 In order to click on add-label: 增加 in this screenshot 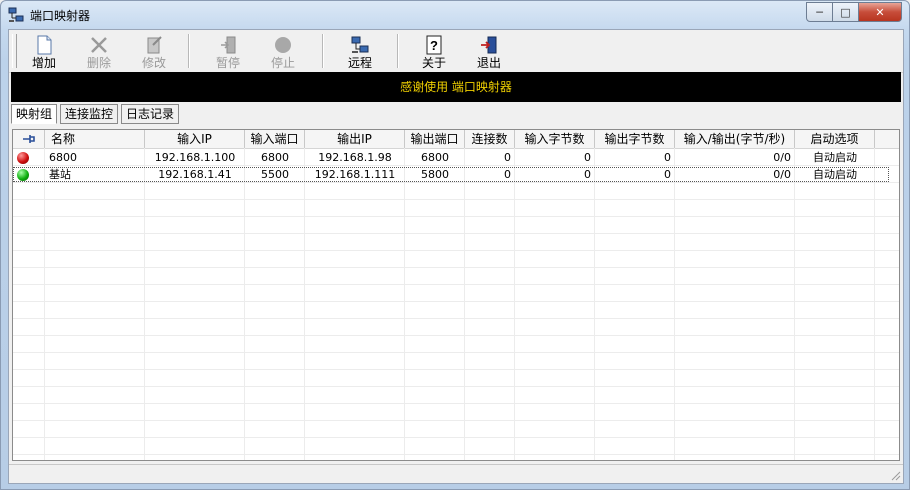, I will do `click(43, 63)`.